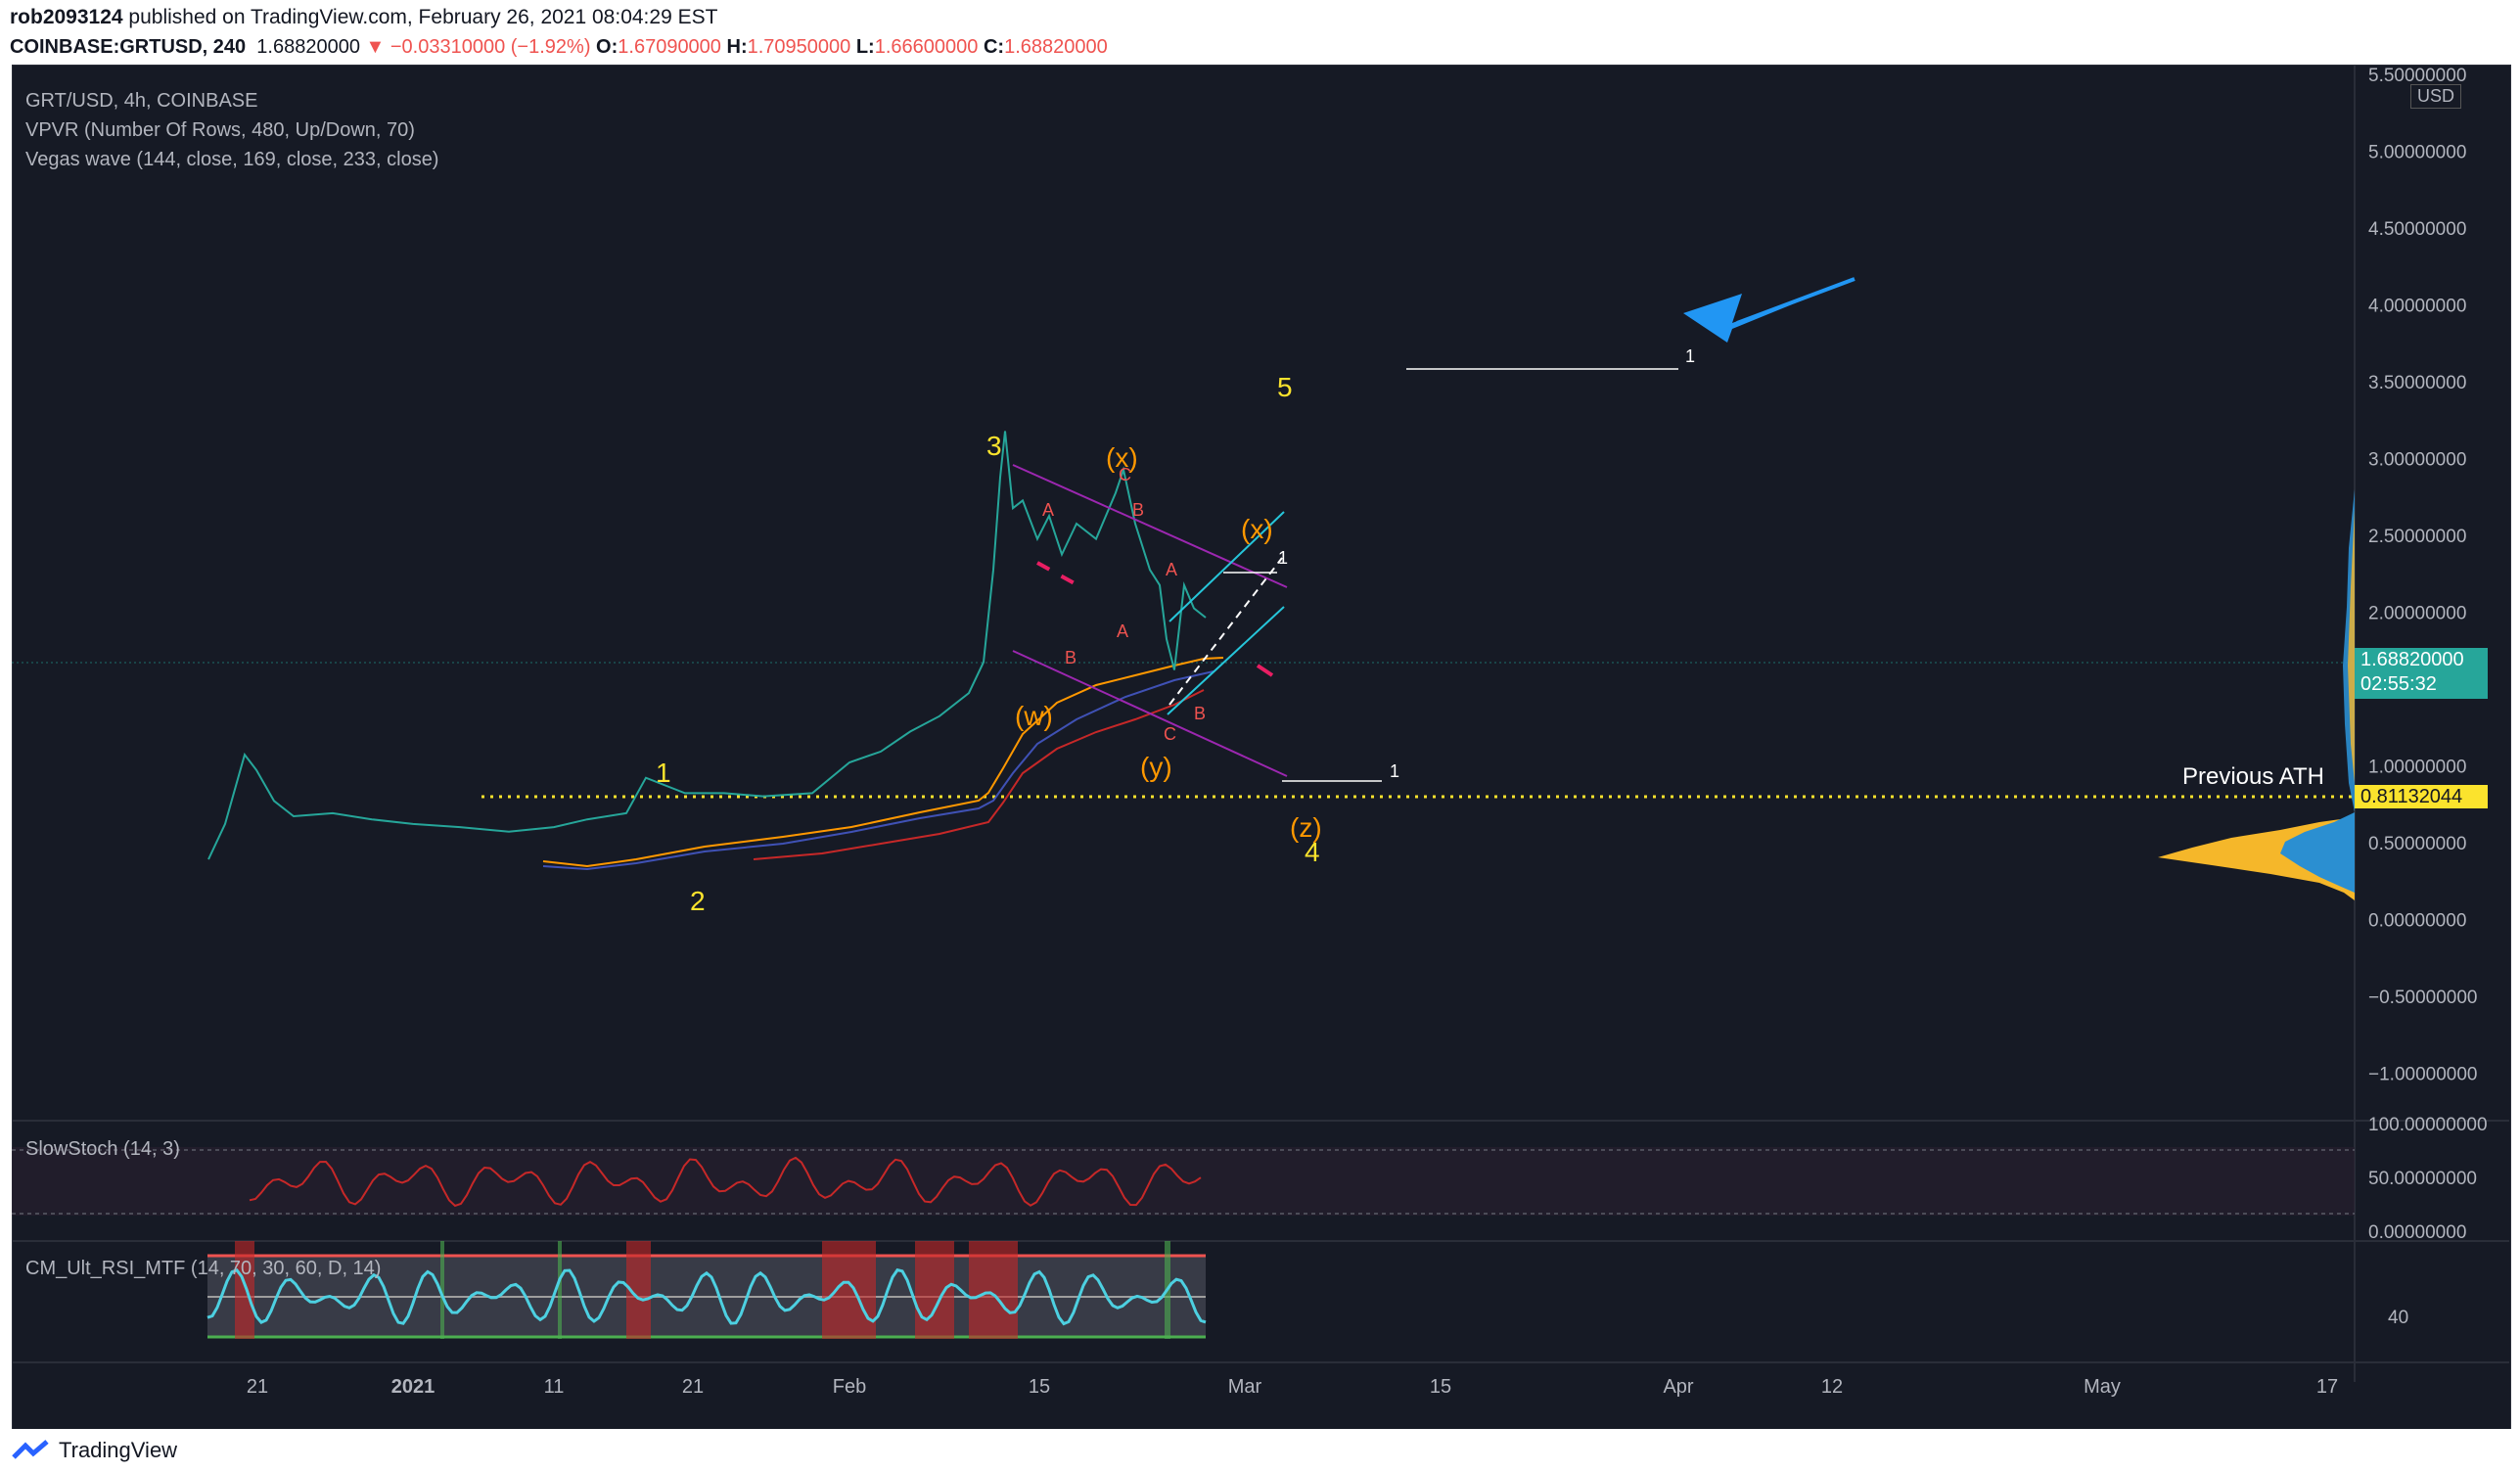  I want to click on ath-price-tag: 0.81132044, so click(2421, 796).